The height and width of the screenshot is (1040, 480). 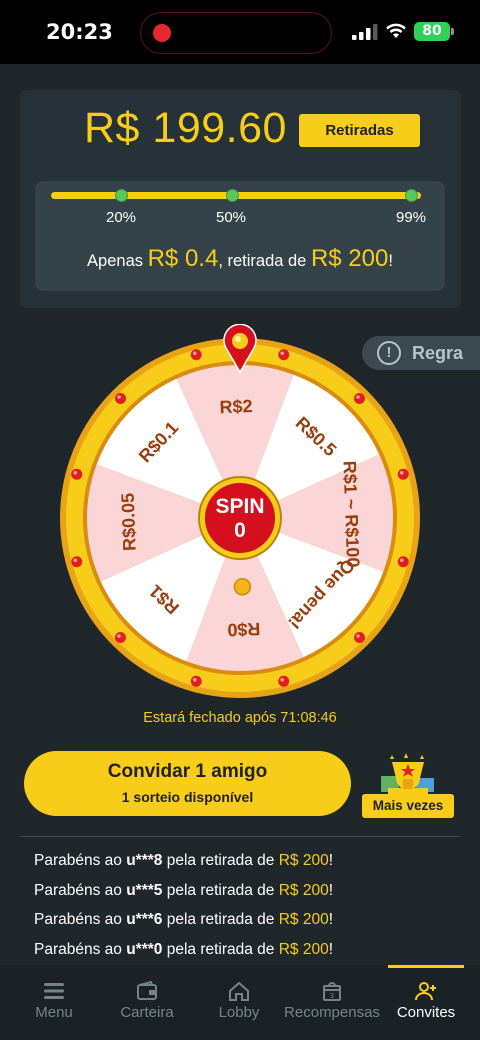 I want to click on nav-item-menu: Menu, so click(x=54, y=1002).